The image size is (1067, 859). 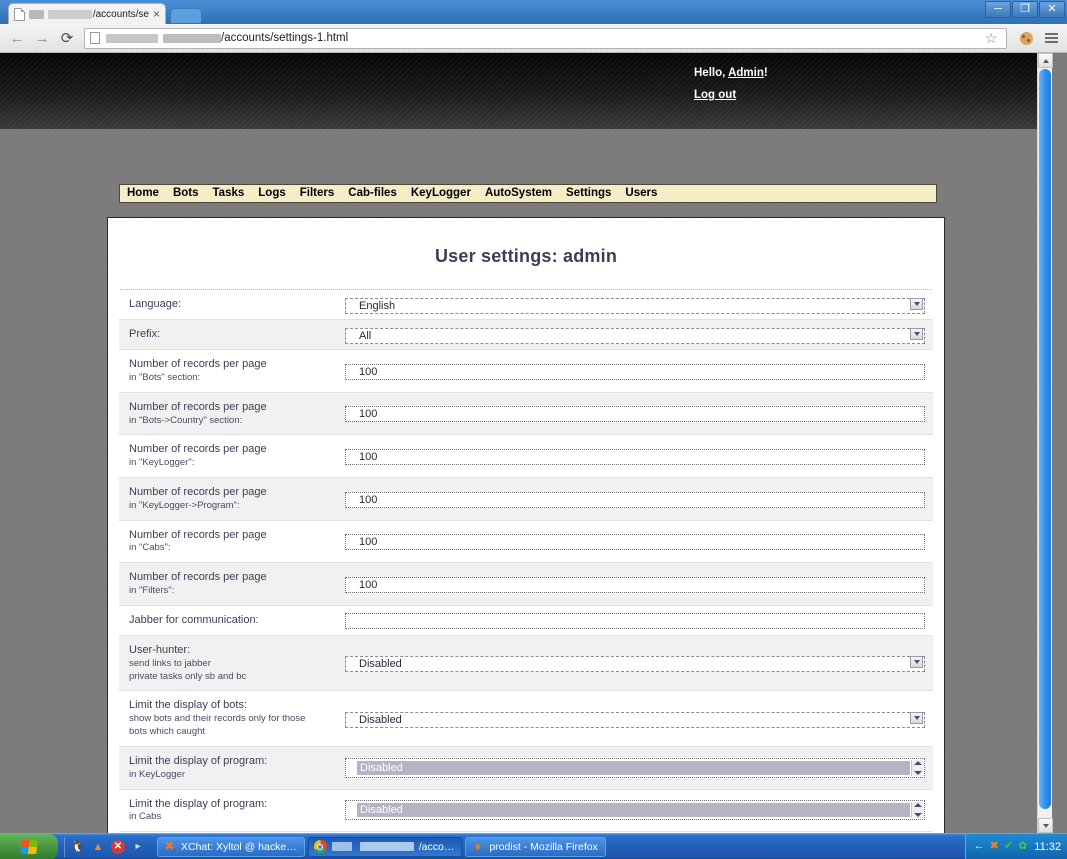 What do you see at coordinates (1052, 9) in the screenshot?
I see `close-window-button: ✕` at bounding box center [1052, 9].